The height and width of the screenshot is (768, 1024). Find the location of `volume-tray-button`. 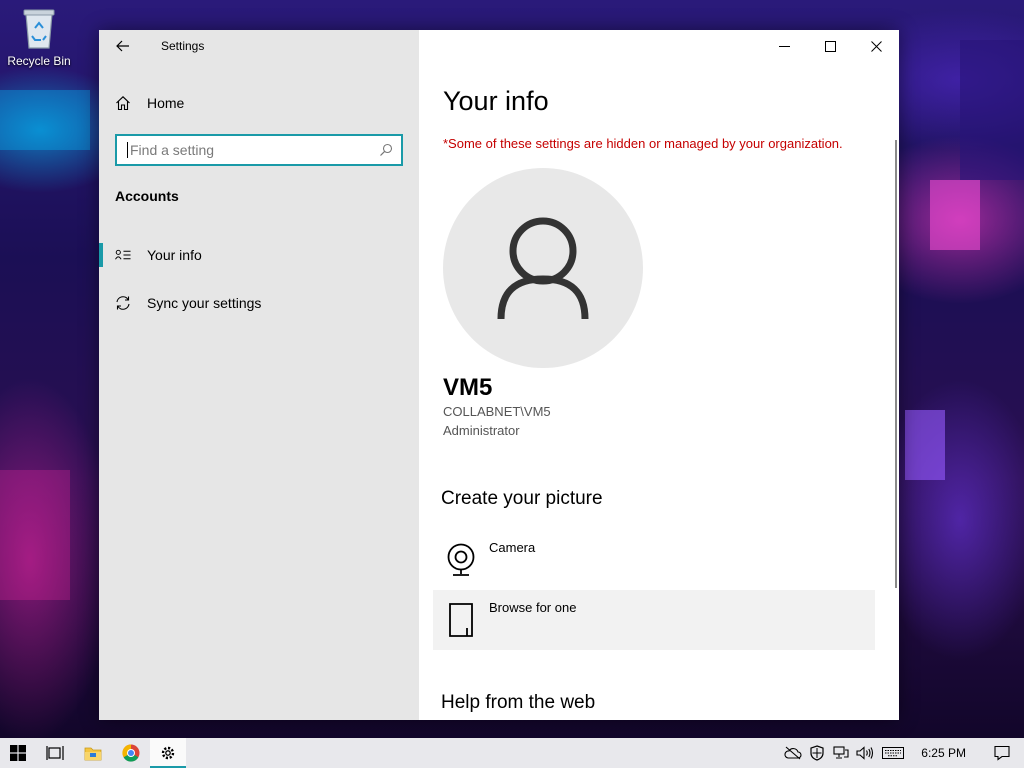

volume-tray-button is located at coordinates (865, 753).